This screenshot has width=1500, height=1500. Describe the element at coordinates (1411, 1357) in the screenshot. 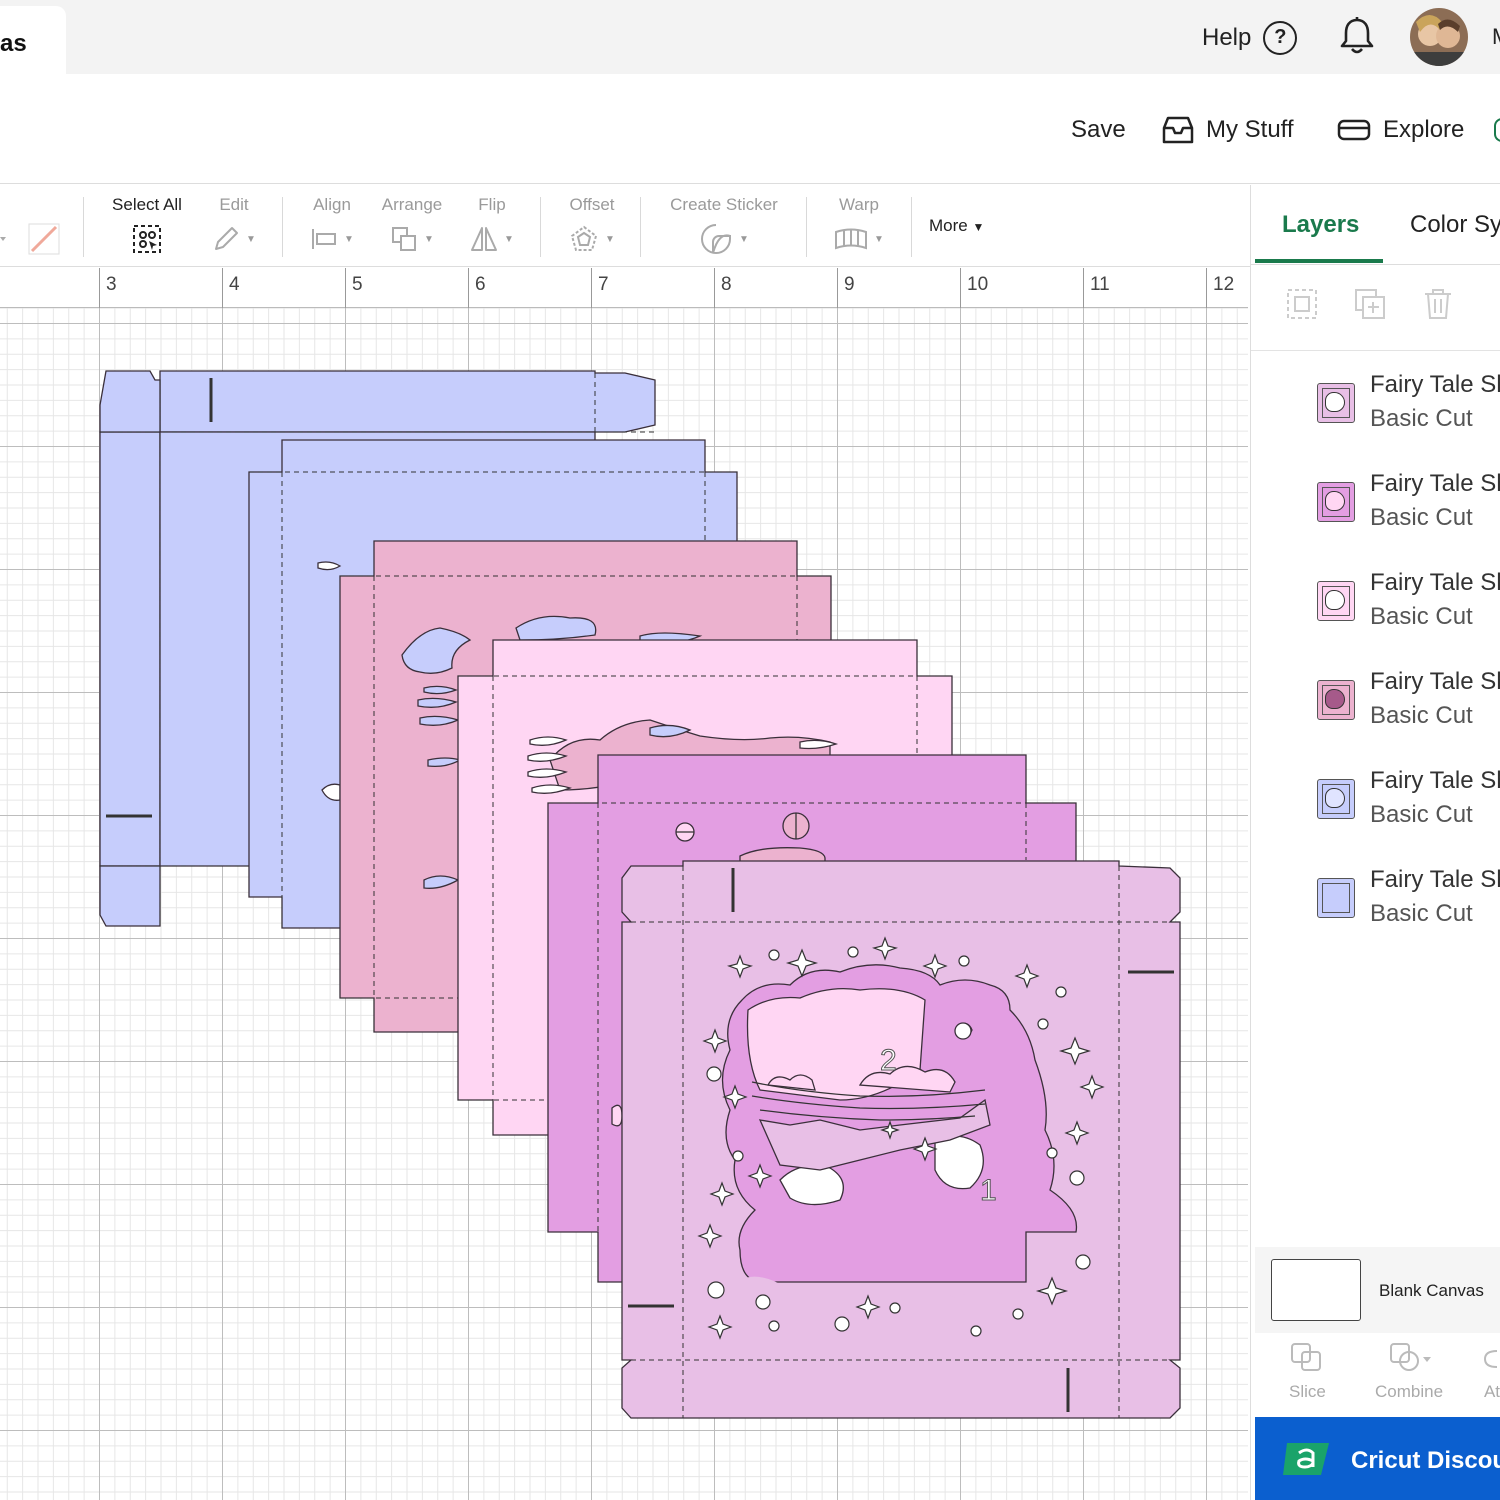

I see `combine-icon` at that location.